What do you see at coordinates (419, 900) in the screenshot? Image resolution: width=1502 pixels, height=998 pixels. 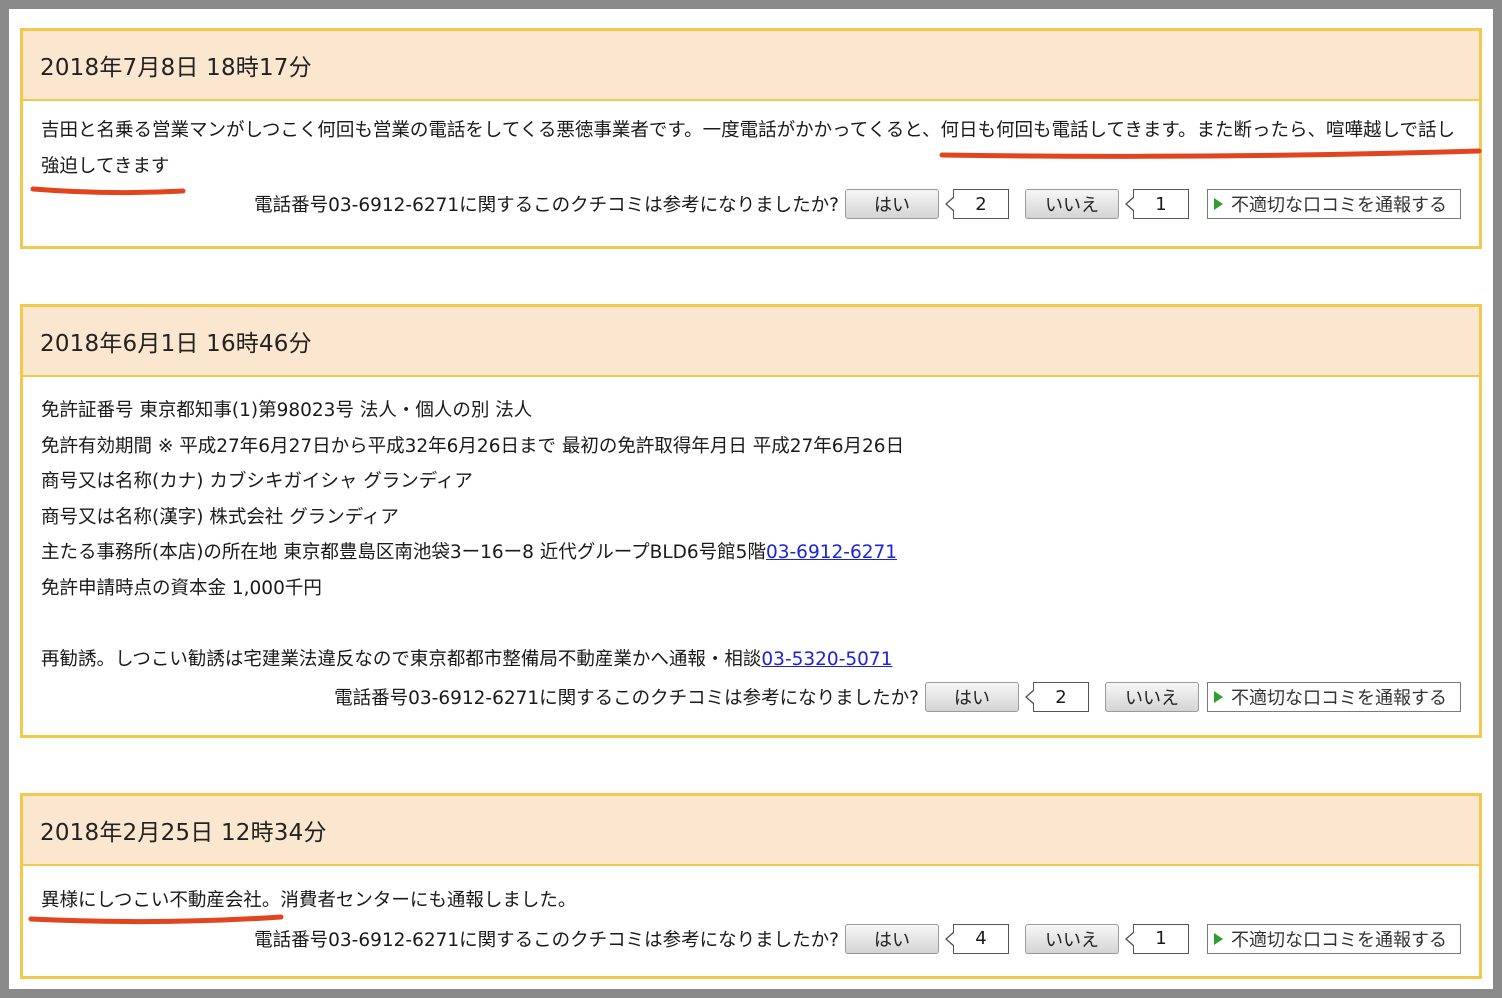 I see `review-text: 。消費者センターにも通報しました。` at bounding box center [419, 900].